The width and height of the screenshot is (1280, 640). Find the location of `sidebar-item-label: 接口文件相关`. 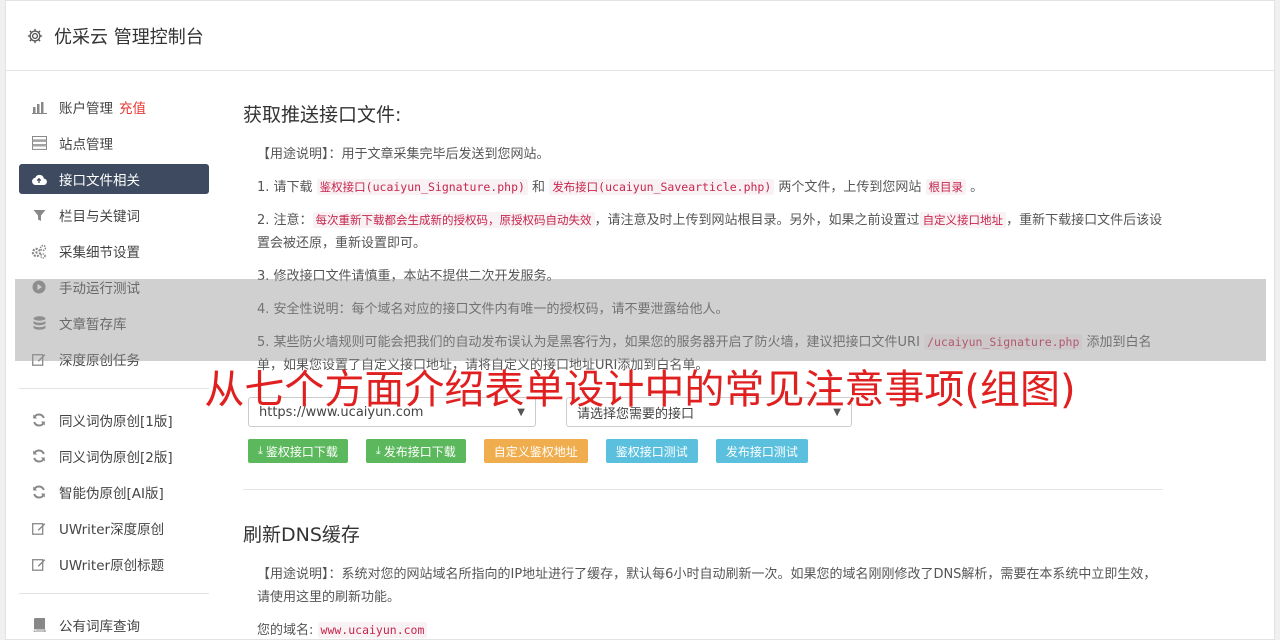

sidebar-item-label: 接口文件相关 is located at coordinates (99, 181).